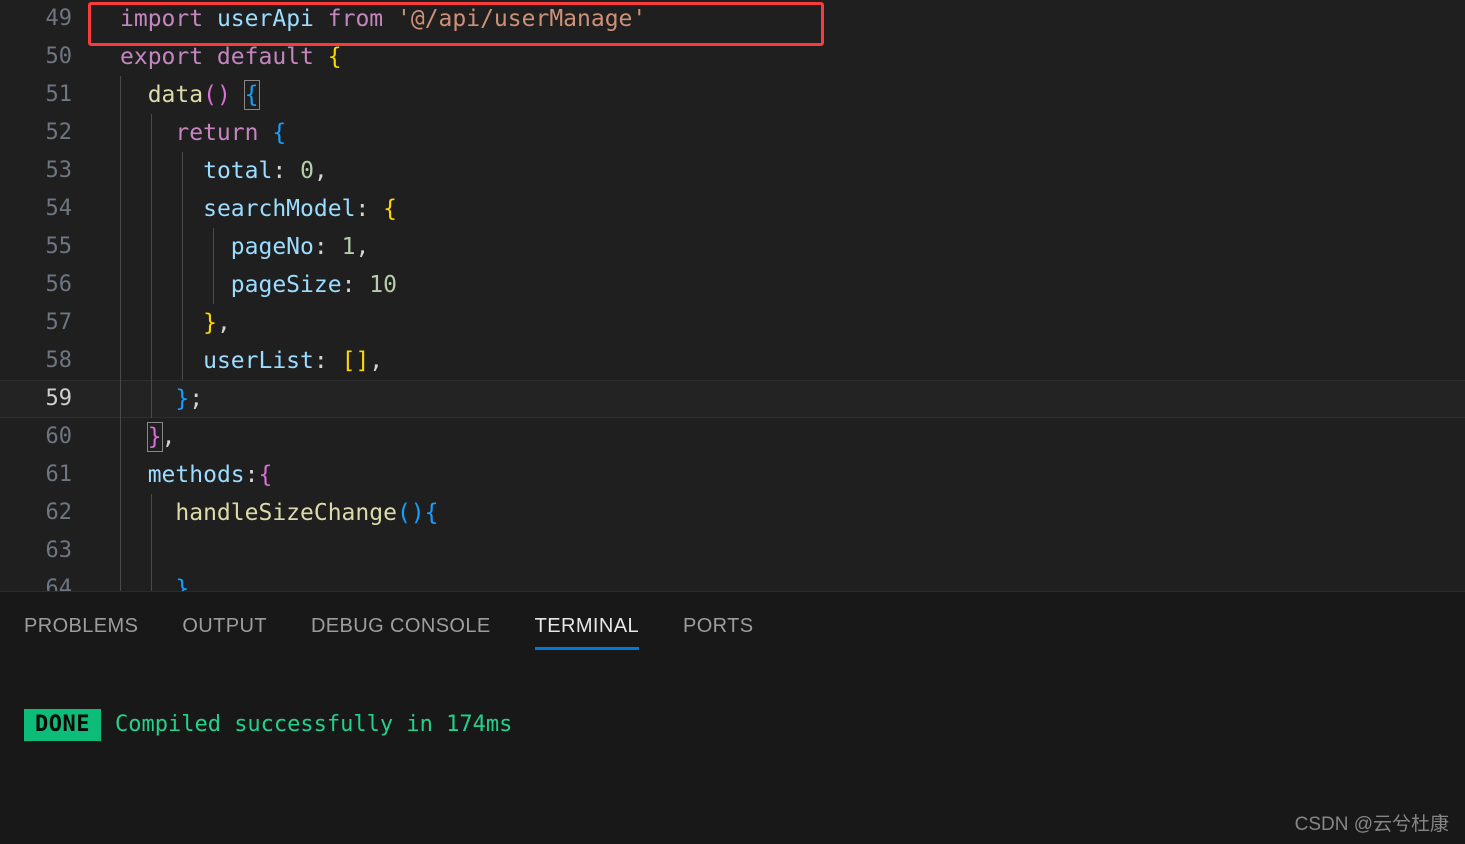  What do you see at coordinates (59, 436) in the screenshot?
I see `line-number: 60` at bounding box center [59, 436].